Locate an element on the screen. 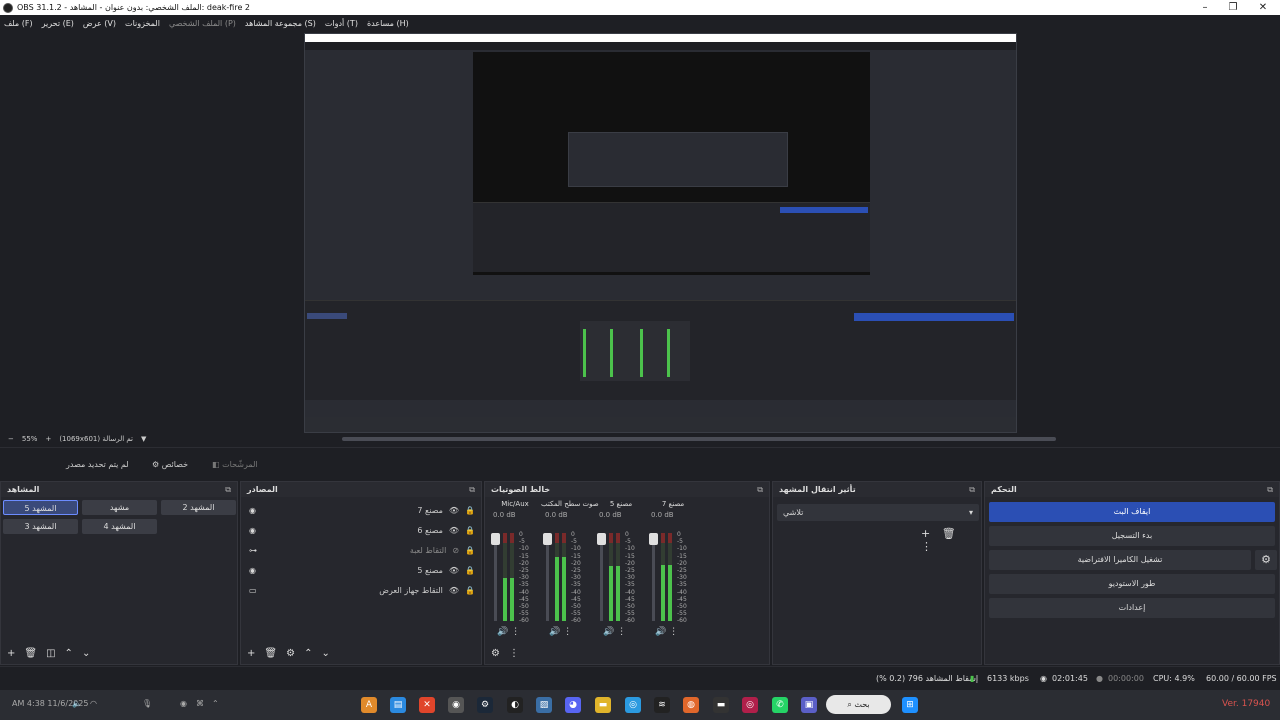  scene-item: المشهد 5 is located at coordinates (40, 507).